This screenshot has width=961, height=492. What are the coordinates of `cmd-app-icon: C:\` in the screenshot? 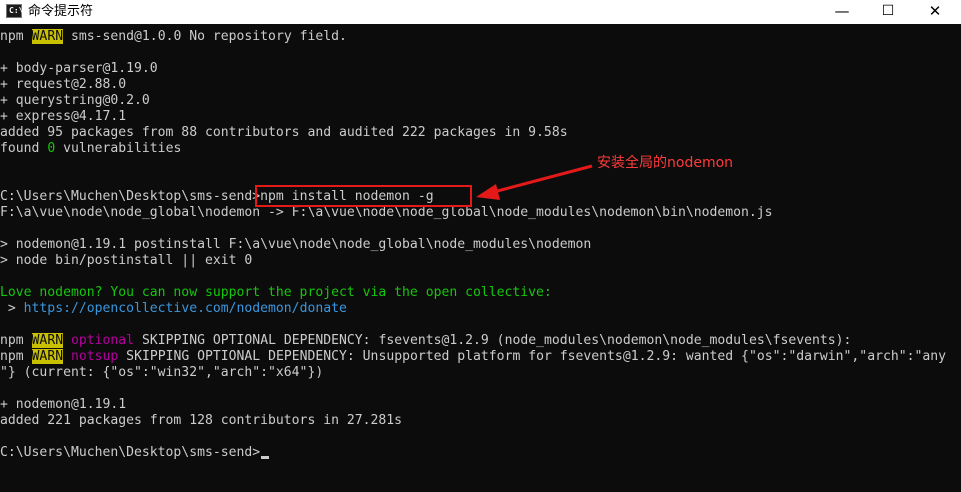 It's located at (15, 11).